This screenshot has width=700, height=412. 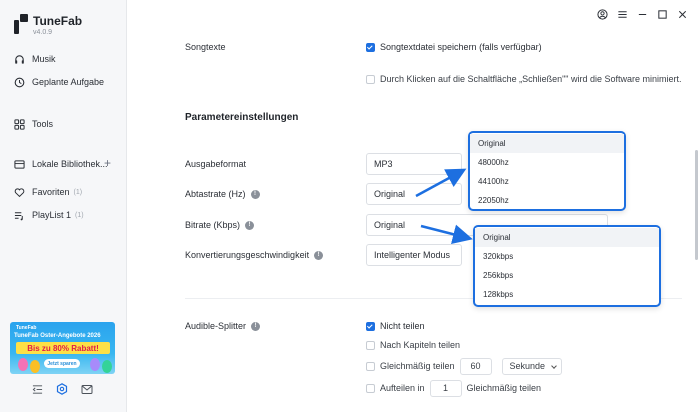 I want to click on scrollbar, so click(x=696, y=205).